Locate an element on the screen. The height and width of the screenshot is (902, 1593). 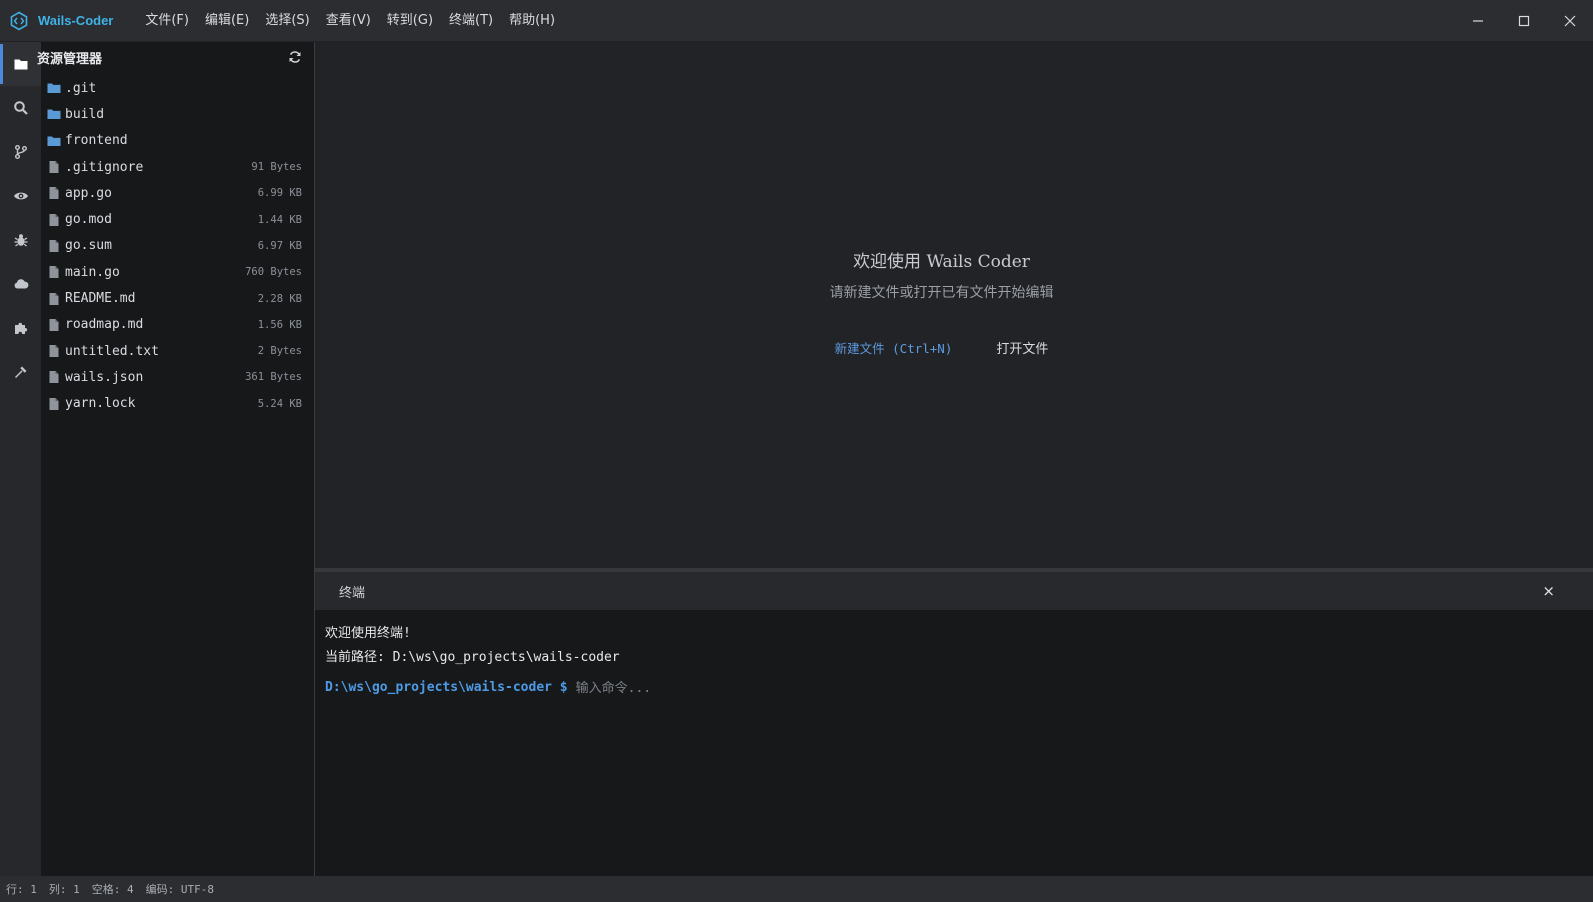
terminal-command-input is located at coordinates (825, 688).